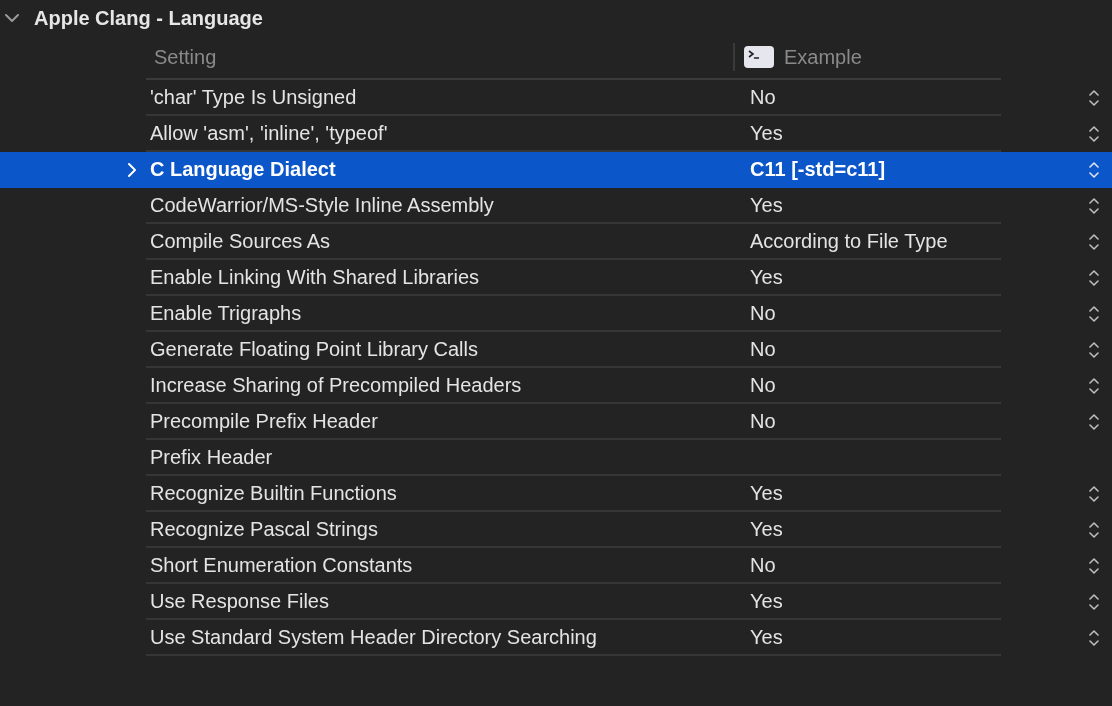 This screenshot has width=1112, height=706. What do you see at coordinates (314, 349) in the screenshot?
I see `setting-name: Generate Floating Point Library Calls` at bounding box center [314, 349].